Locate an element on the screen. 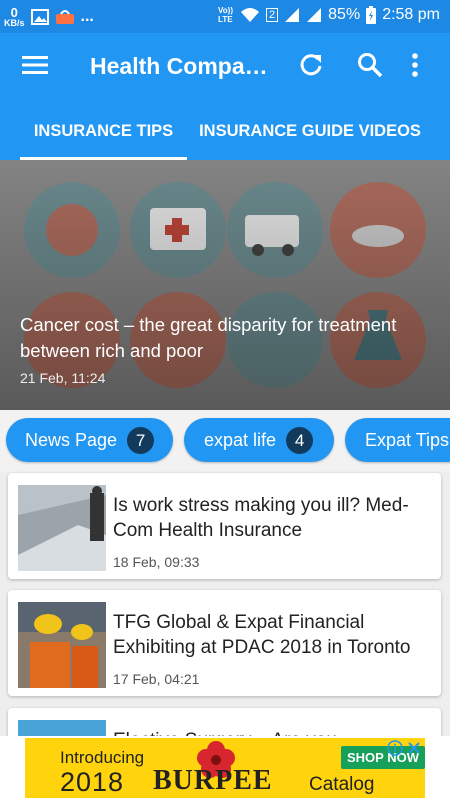 The height and width of the screenshot is (800, 450). chip-count: 7 is located at coordinates (141, 440).